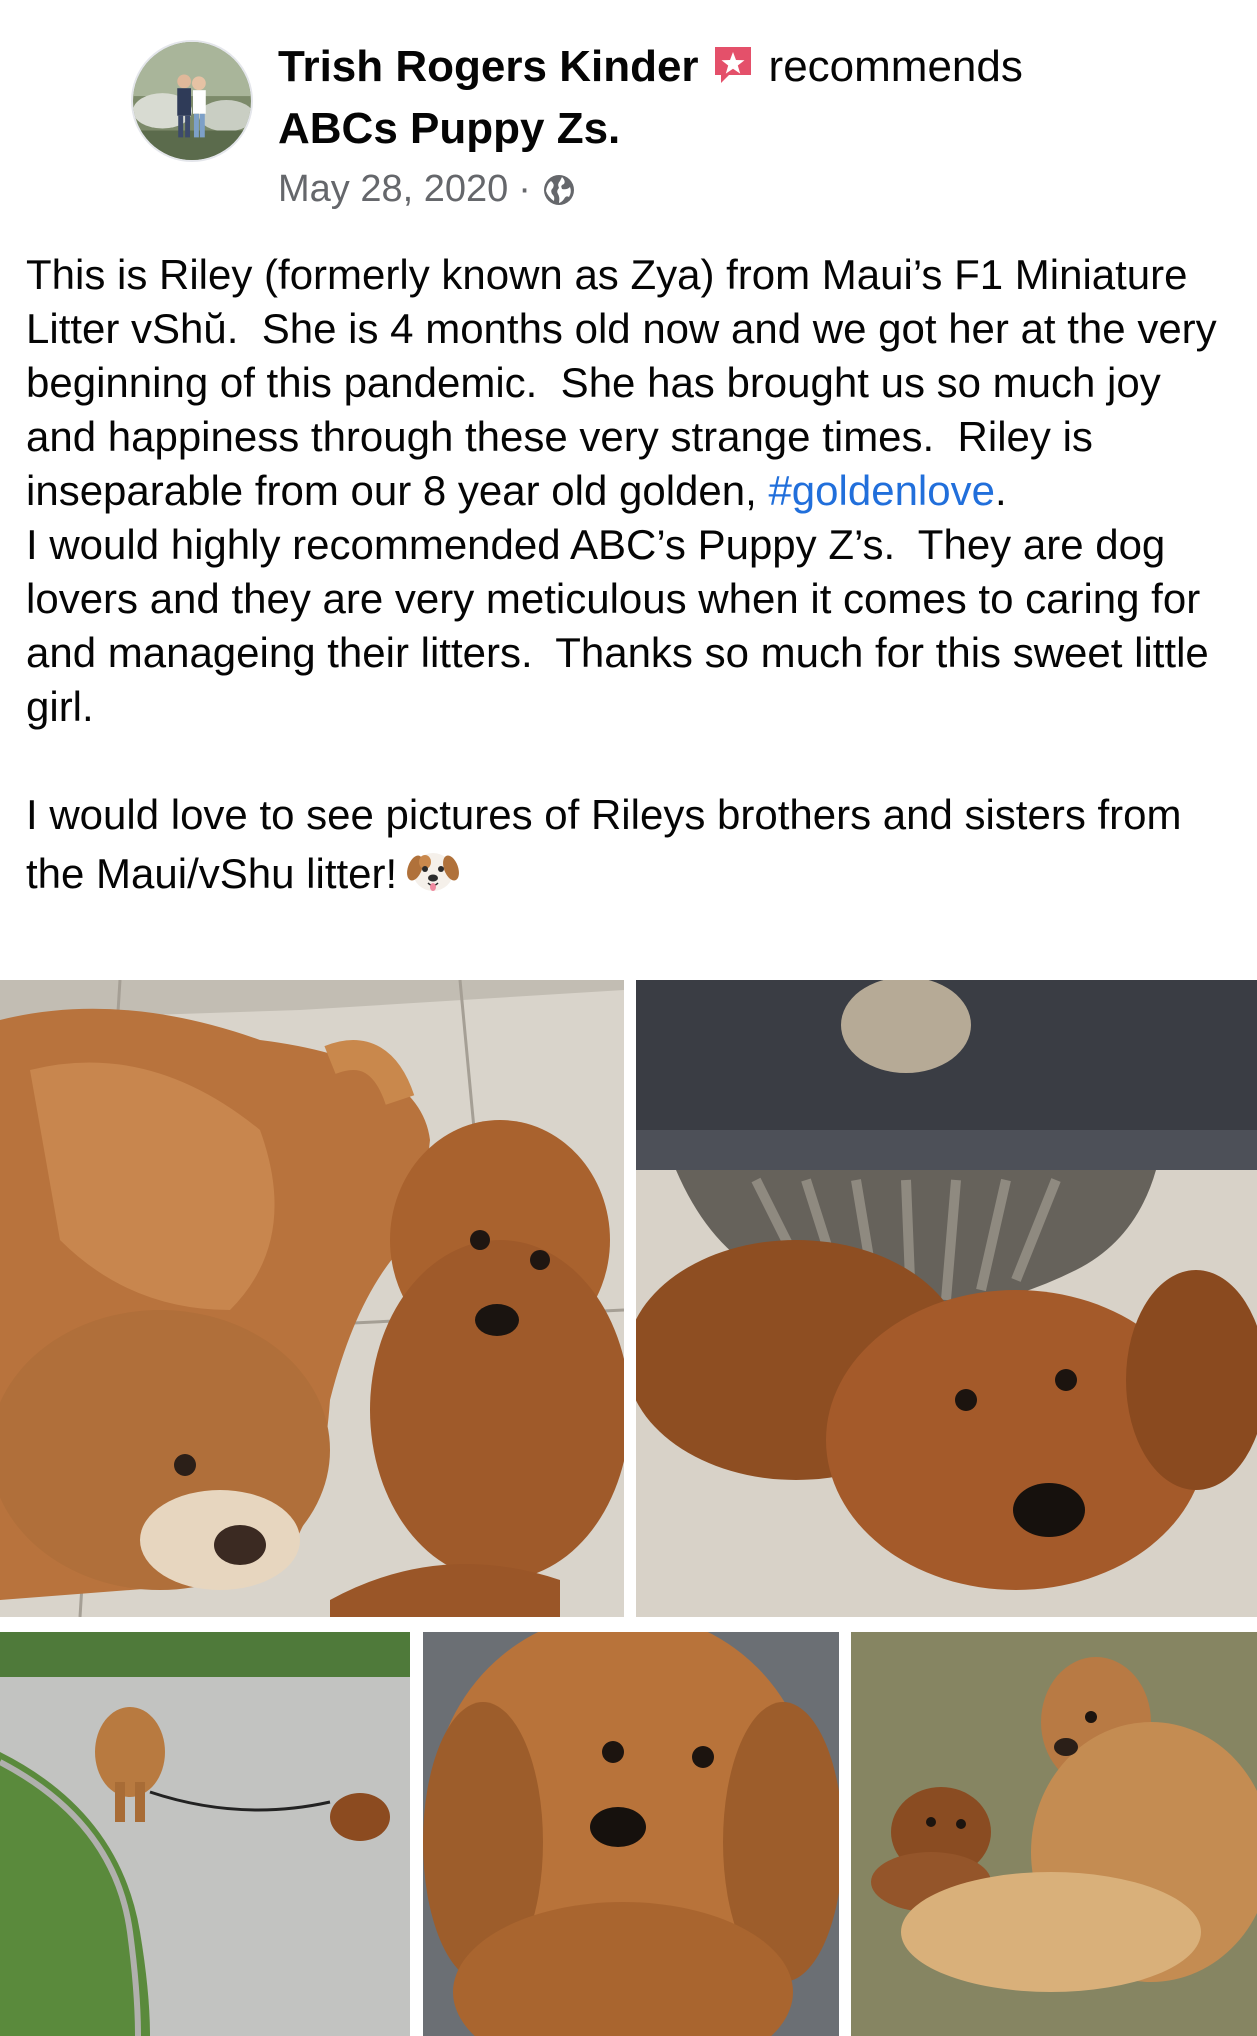  I want to click on author-avatar, so click(192, 101).